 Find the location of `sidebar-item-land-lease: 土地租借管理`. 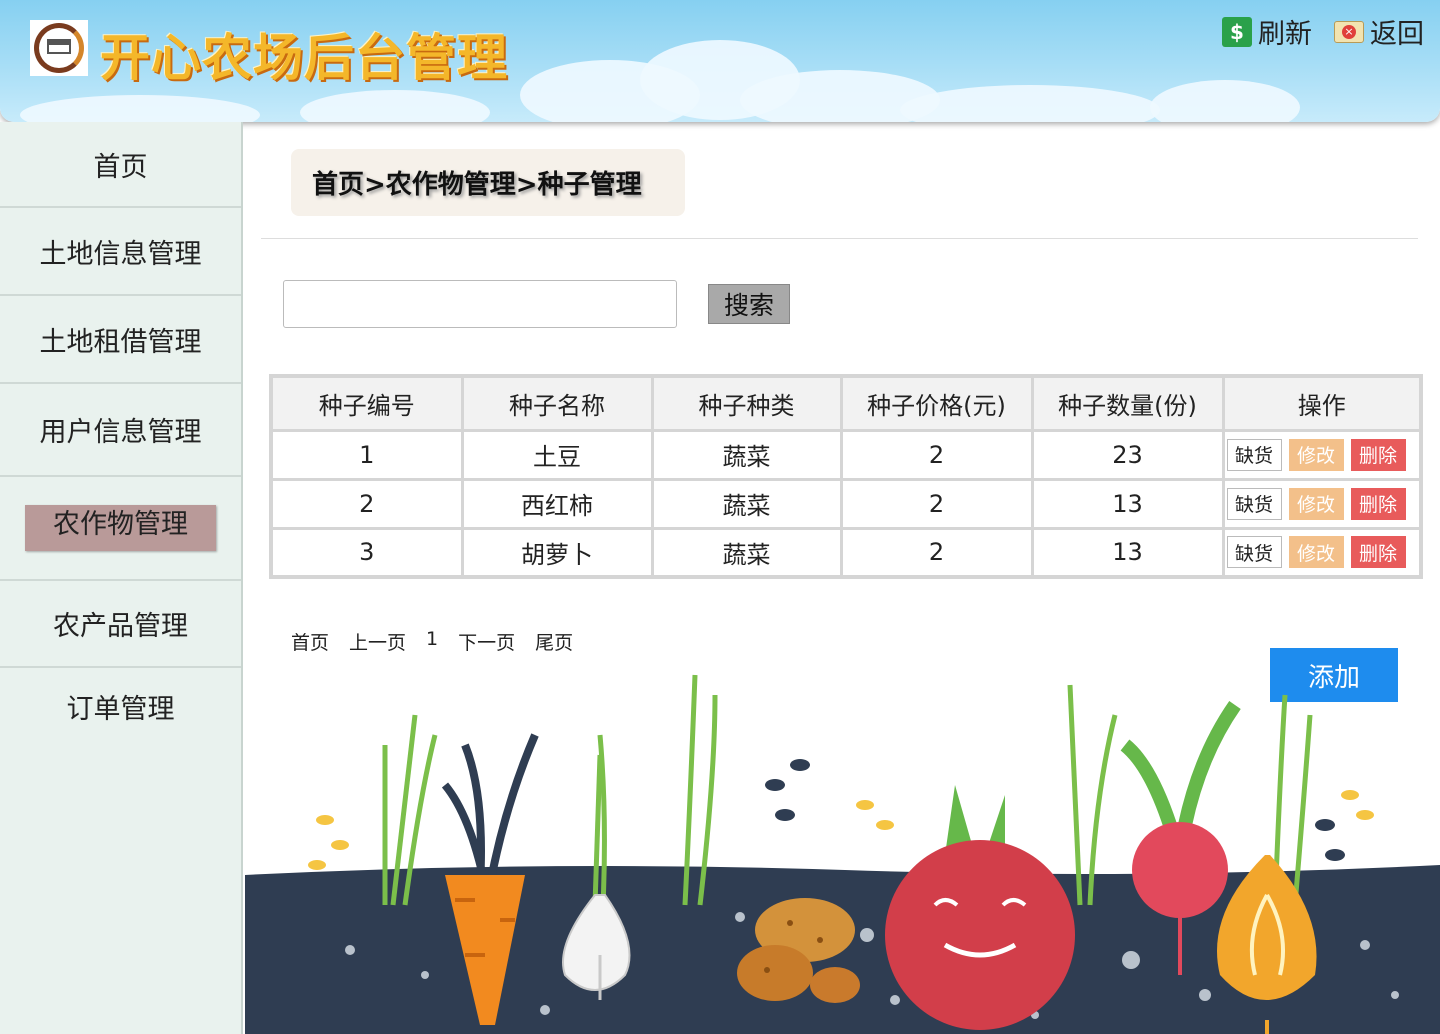

sidebar-item-land-lease: 土地租借管理 is located at coordinates (120, 340).